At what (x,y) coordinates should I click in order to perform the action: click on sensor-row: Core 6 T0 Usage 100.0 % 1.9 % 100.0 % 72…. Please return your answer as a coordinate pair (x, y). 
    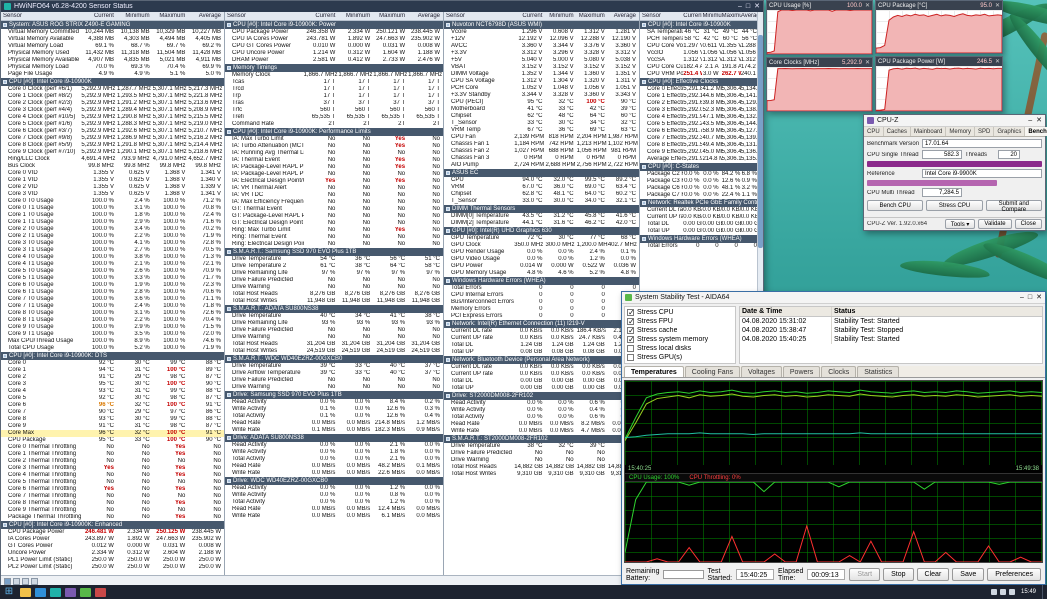
    Looking at the image, I should click on (112, 285).